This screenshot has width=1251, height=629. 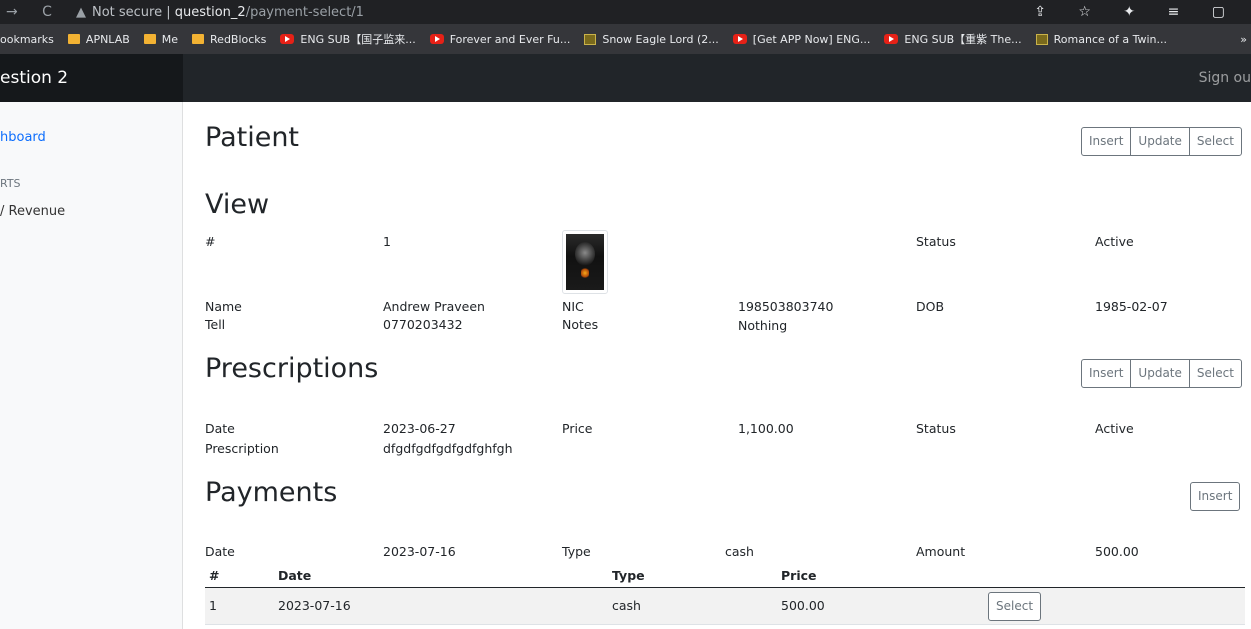 I want to click on patient-select-button: Select, so click(x=1215, y=141).